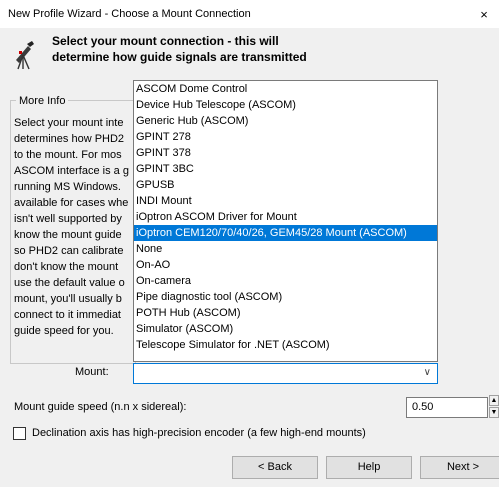 This screenshot has width=499, height=487. What do you see at coordinates (285, 345) in the screenshot?
I see `mount-option: Telescope Simulator for .NET (ASCOM)` at bounding box center [285, 345].